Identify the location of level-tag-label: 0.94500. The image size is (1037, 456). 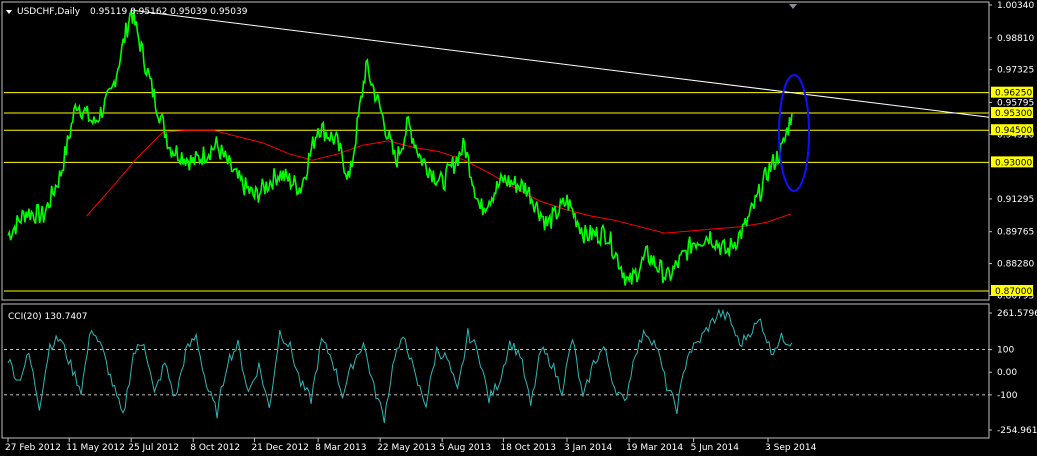
(1013, 131).